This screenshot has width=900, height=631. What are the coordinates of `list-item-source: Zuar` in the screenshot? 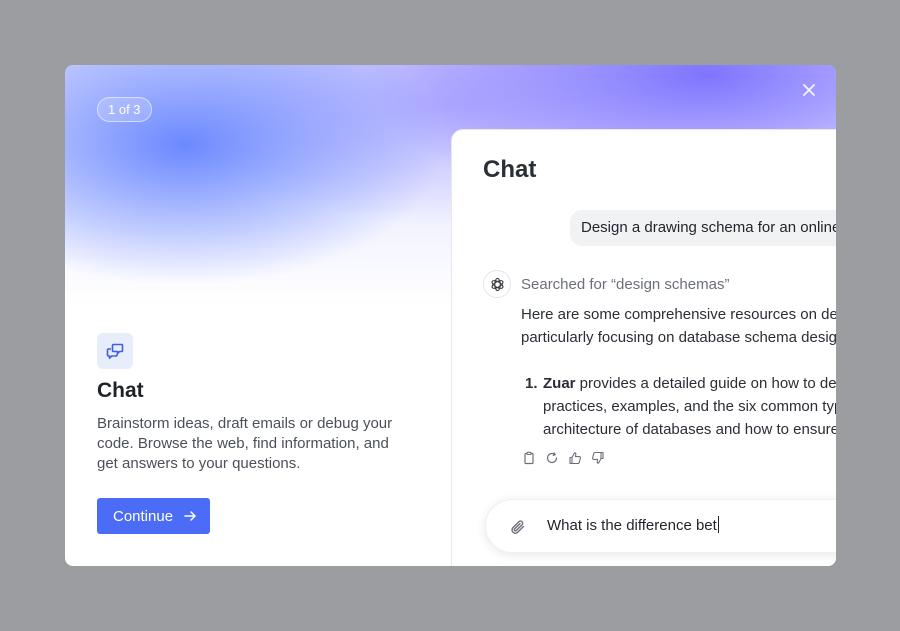 It's located at (559, 383).